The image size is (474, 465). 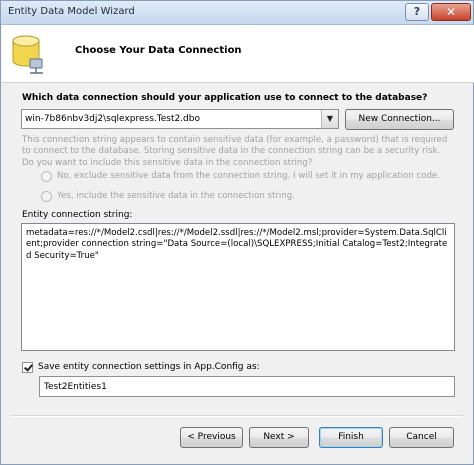 What do you see at coordinates (211, 437) in the screenshot?
I see `previous-button: < Previous` at bounding box center [211, 437].